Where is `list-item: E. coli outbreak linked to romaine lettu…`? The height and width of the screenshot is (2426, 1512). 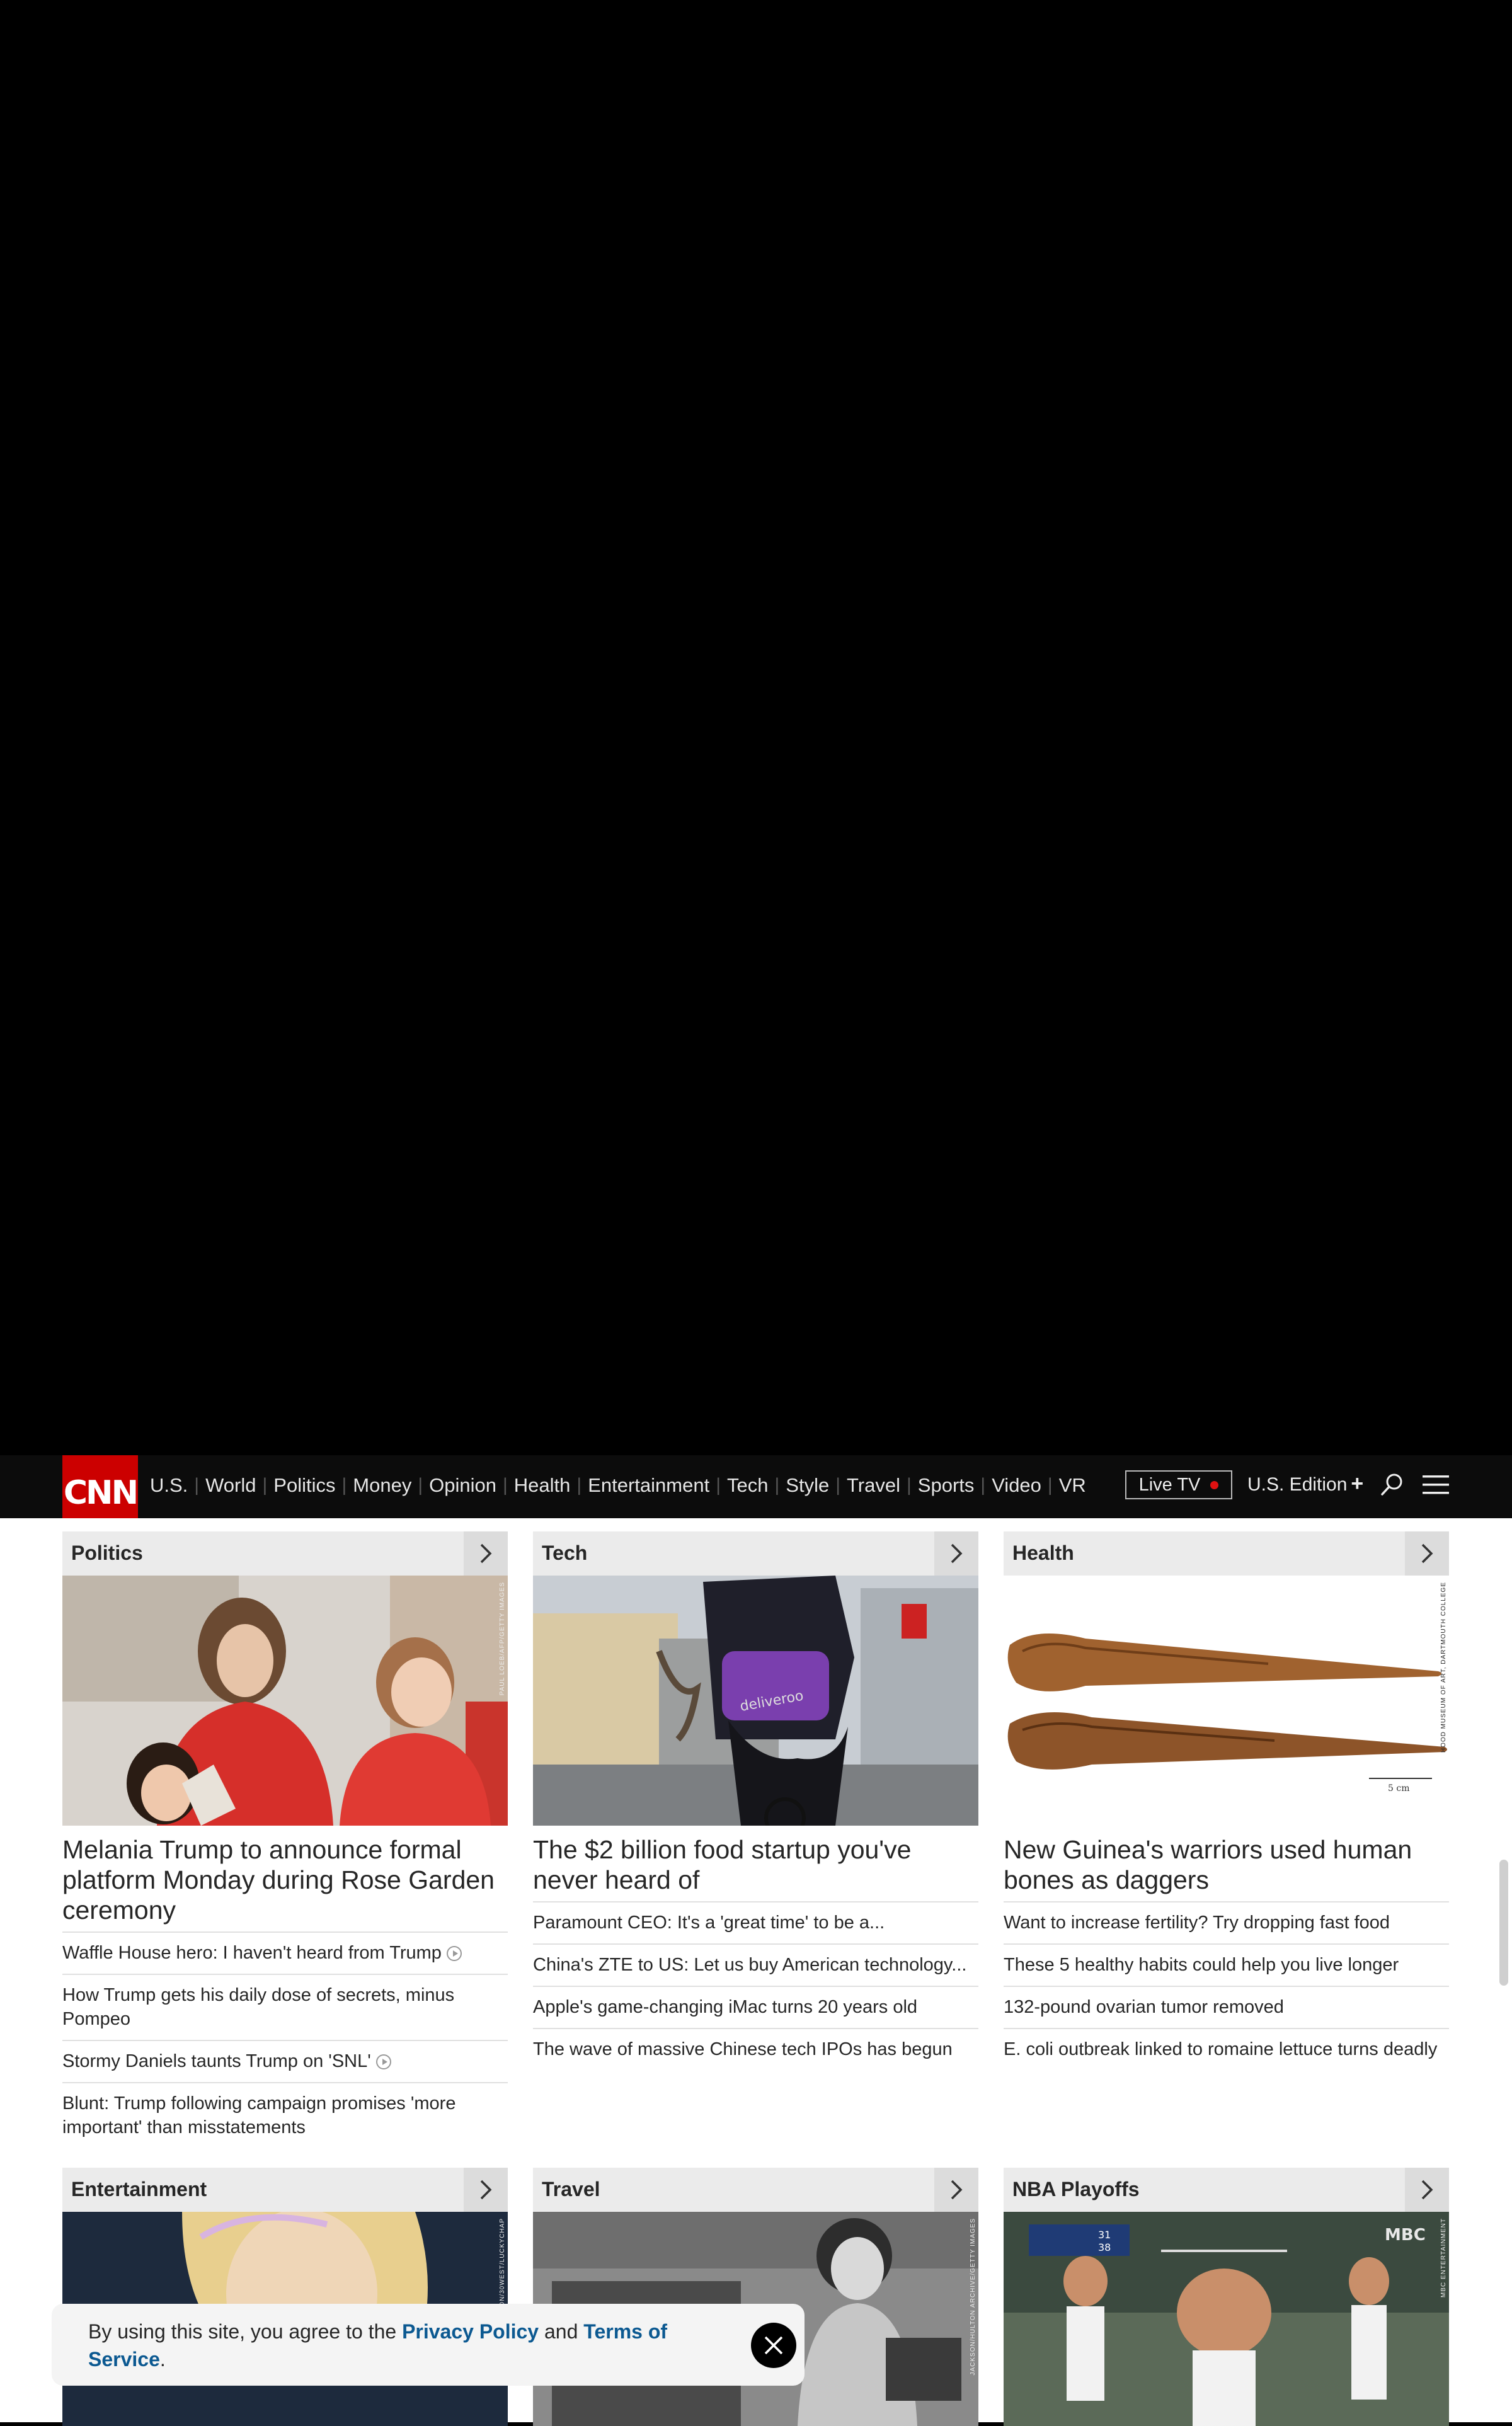
list-item: E. coli outbreak linked to romaine lettu… is located at coordinates (1226, 2049).